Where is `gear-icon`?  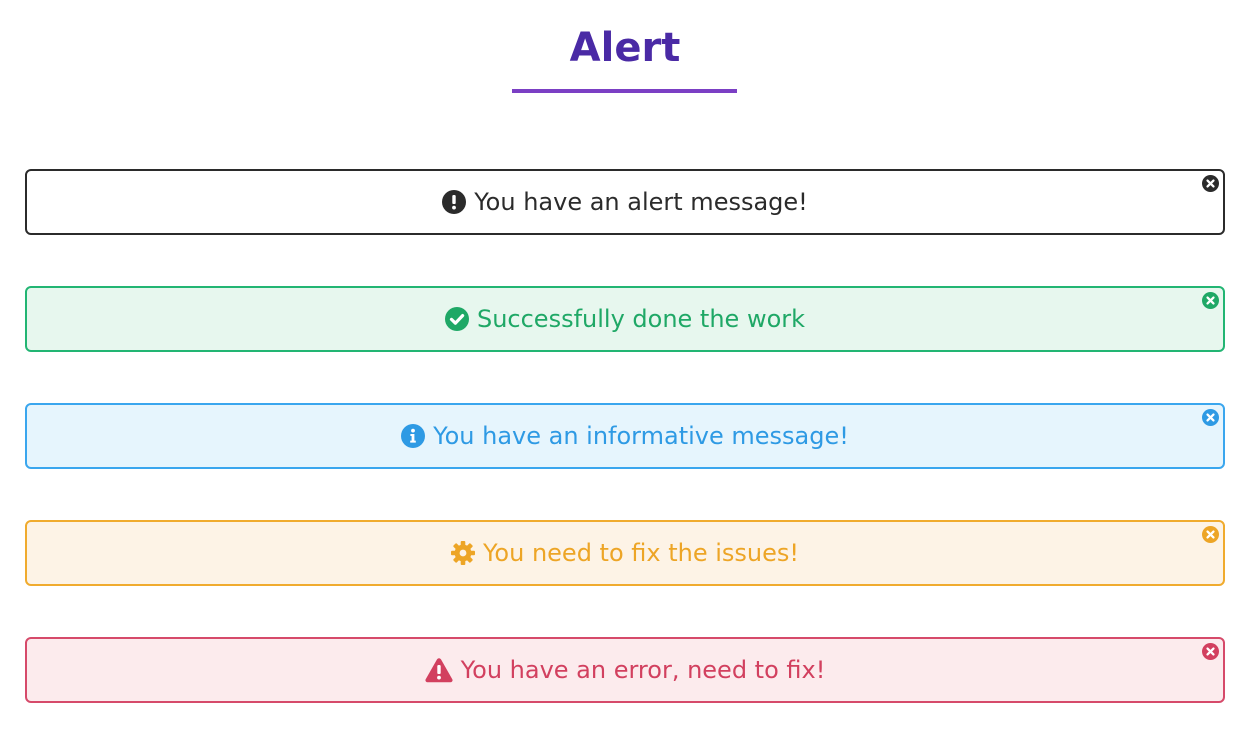
gear-icon is located at coordinates (462, 553).